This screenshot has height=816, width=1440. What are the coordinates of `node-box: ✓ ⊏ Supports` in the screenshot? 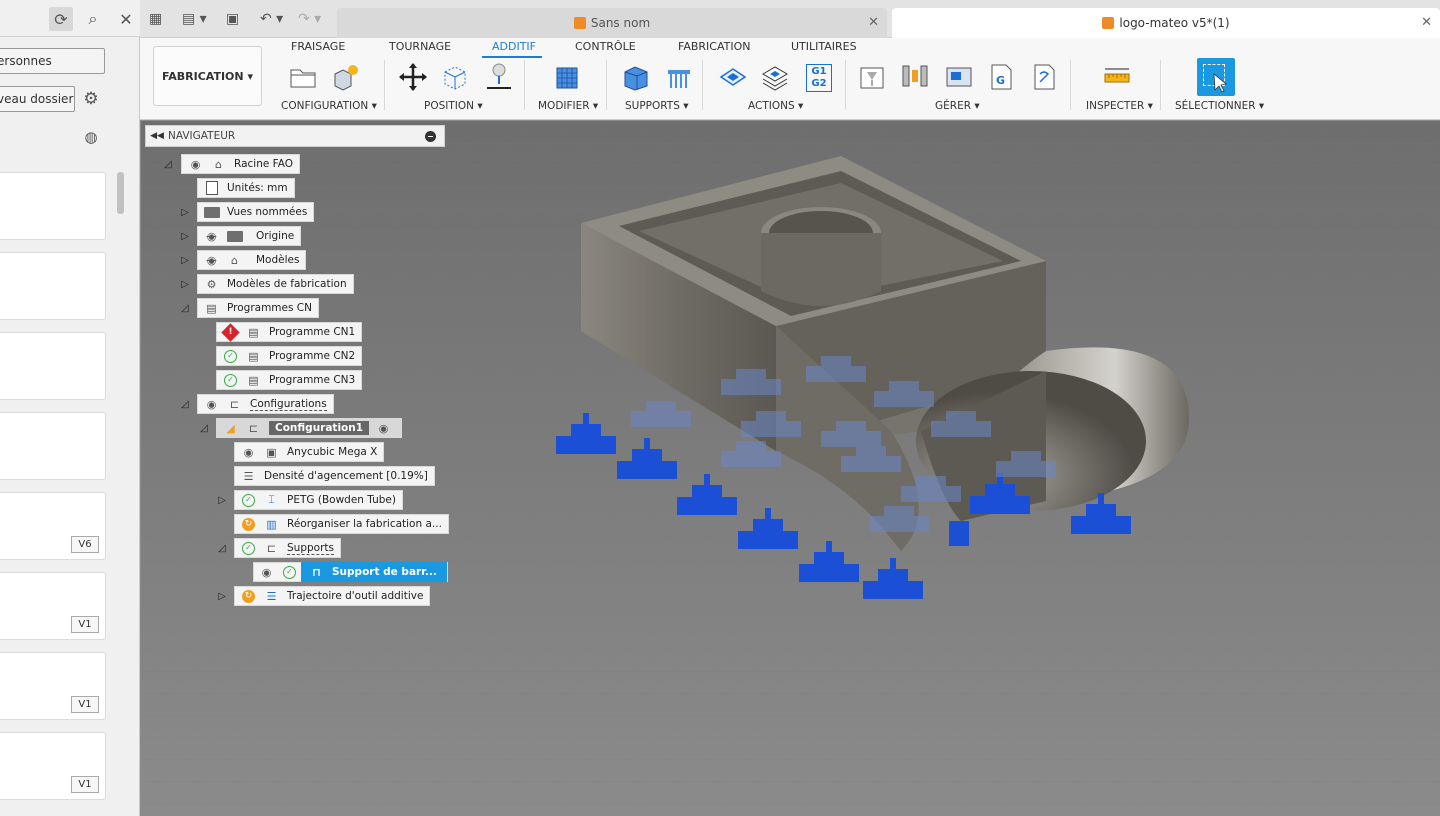 It's located at (287, 548).